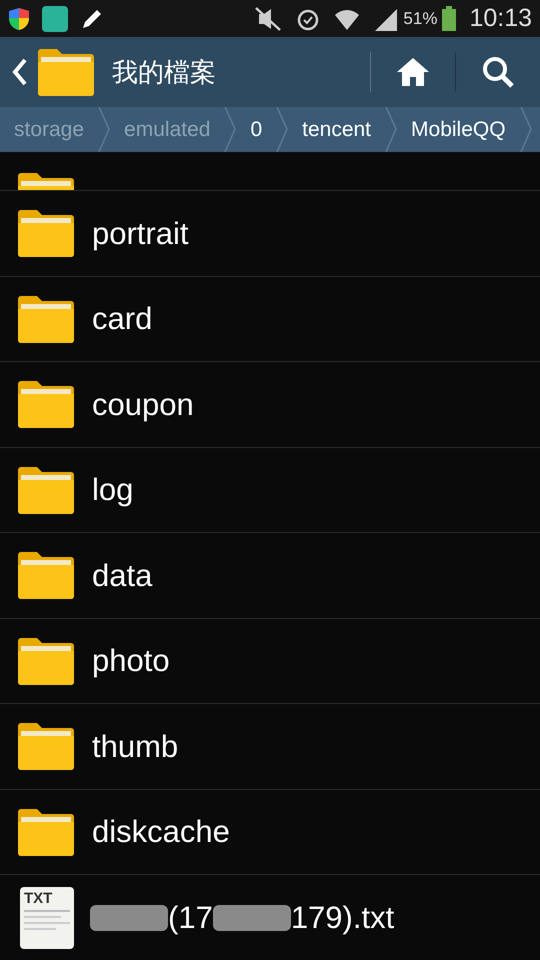 The image size is (540, 960). What do you see at coordinates (458, 129) in the screenshot?
I see `breadcrumb-item: MobileQQ` at bounding box center [458, 129].